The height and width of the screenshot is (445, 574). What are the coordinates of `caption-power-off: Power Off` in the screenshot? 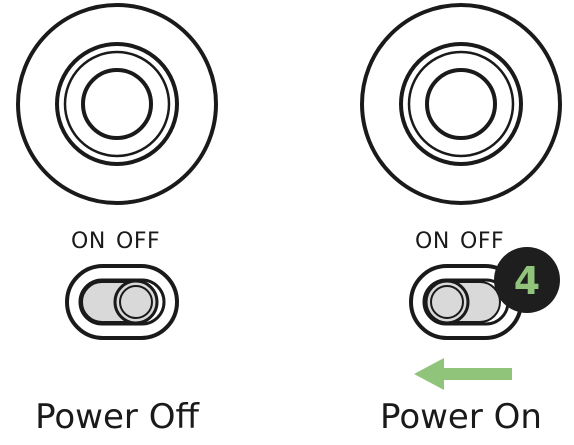 It's located at (117, 417).